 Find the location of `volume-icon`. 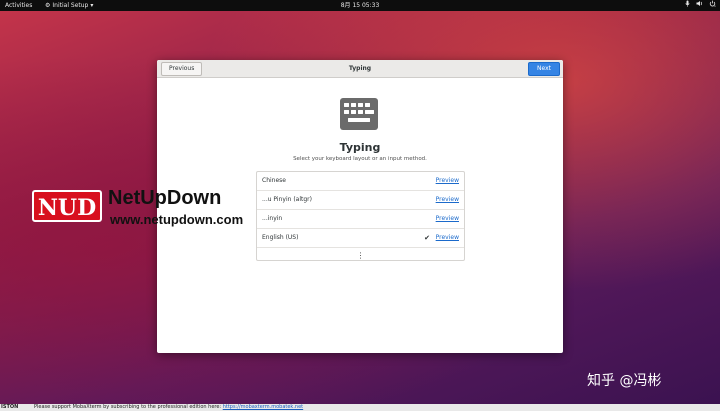

volume-icon is located at coordinates (699, 3).